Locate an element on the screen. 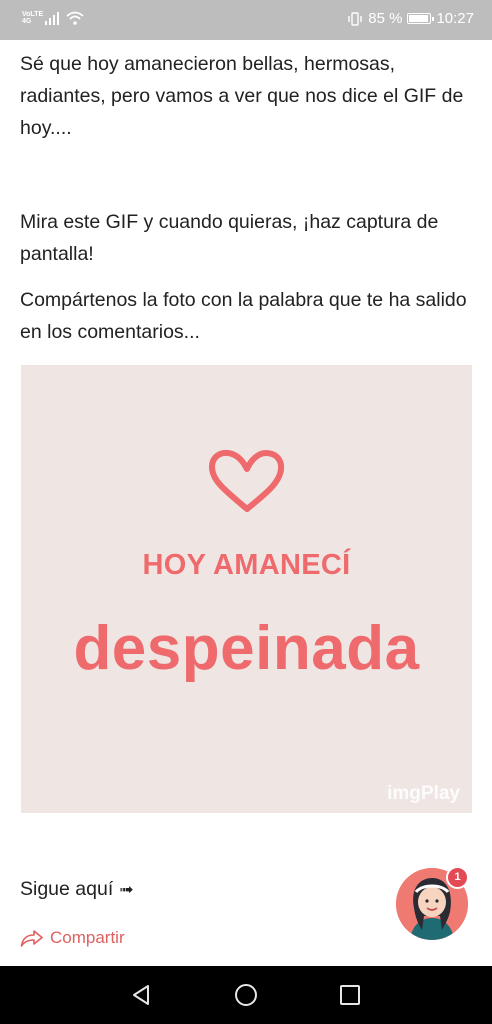 The image size is (492, 1024). carrier-label: VoLTE 4G is located at coordinates (33, 18).